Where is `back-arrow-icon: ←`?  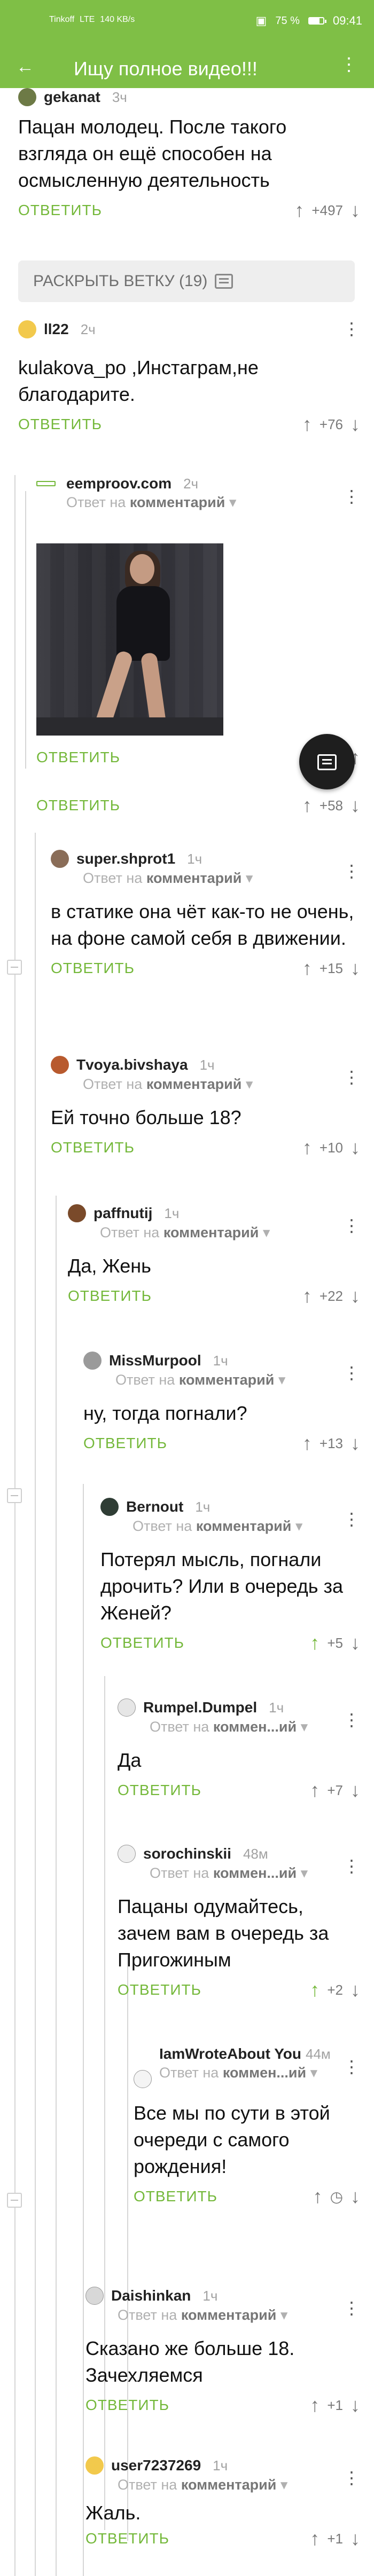 back-arrow-icon: ← is located at coordinates (25, 67).